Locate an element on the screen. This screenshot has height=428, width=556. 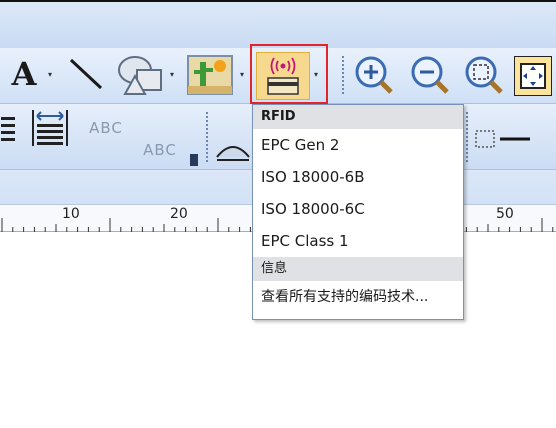
text-tool-button: A is located at coordinates (24, 74).